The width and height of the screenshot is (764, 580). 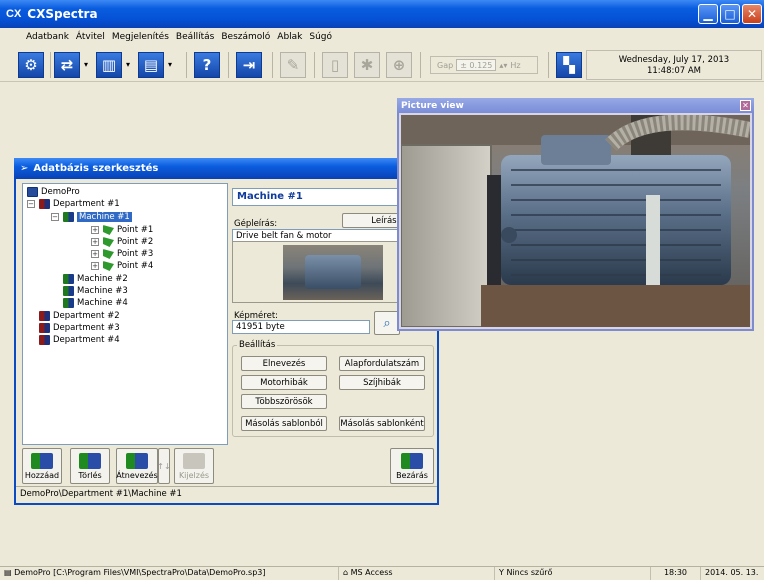 What do you see at coordinates (151, 65) in the screenshot?
I see `report-icon: ▤` at bounding box center [151, 65].